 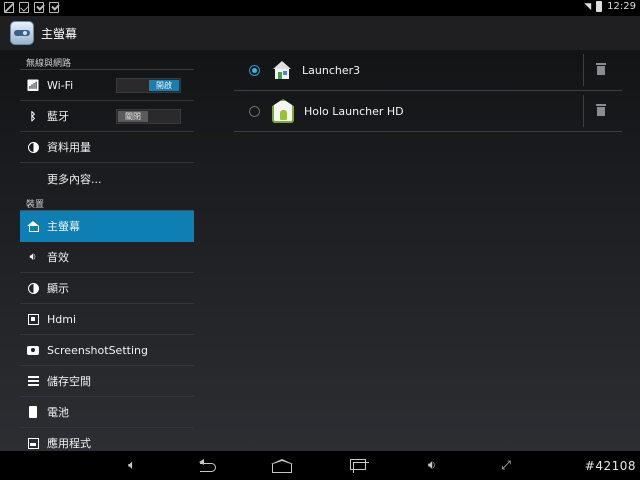 What do you see at coordinates (69, 381) in the screenshot?
I see `sidebar-item-label: 儲存空間` at bounding box center [69, 381].